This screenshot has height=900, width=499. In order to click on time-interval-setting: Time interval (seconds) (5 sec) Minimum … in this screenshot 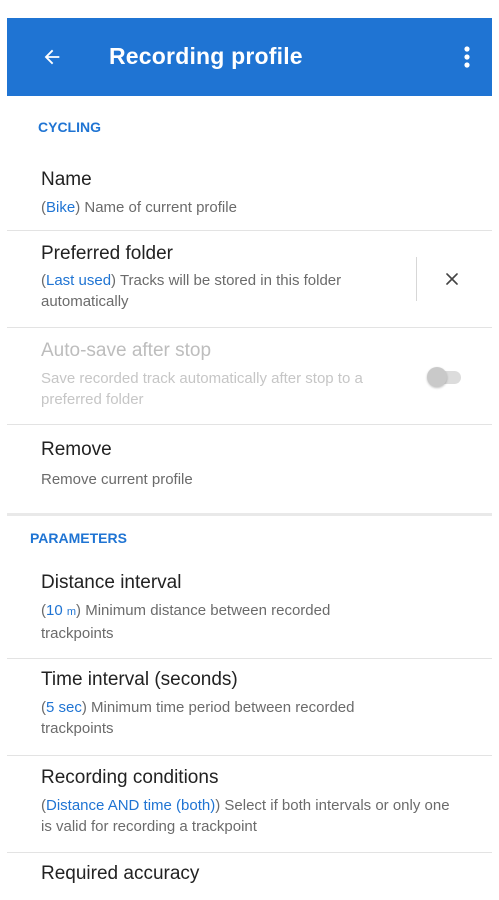, I will do `click(249, 707)`.